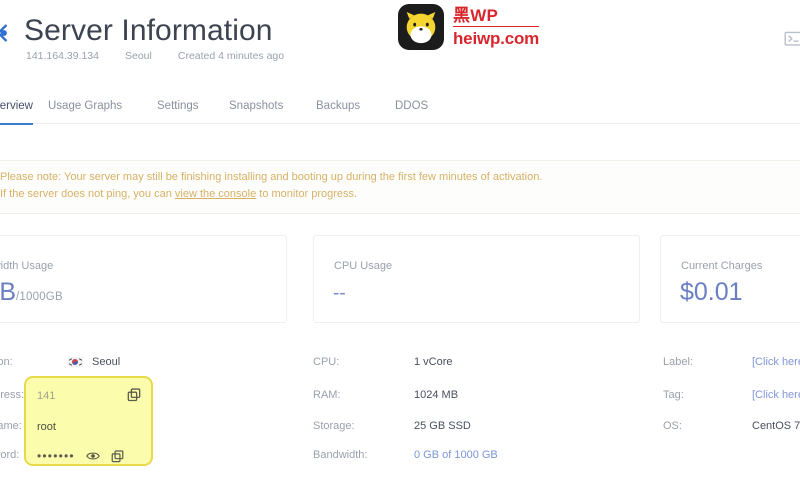  What do you see at coordinates (340, 455) in the screenshot?
I see `detail-label-bandwidth: Bandwidth:` at bounding box center [340, 455].